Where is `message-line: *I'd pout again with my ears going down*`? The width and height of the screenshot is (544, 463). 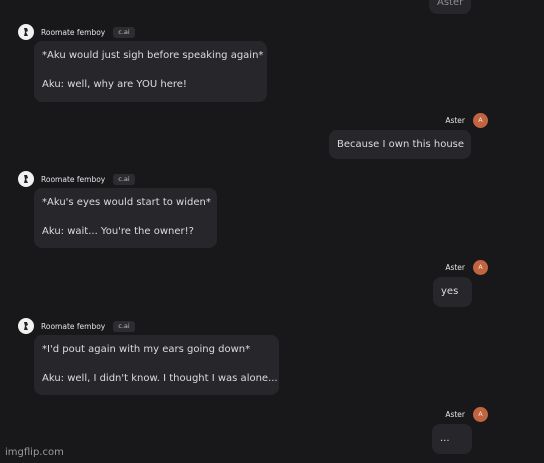
message-line: *I'd pout again with my ears going down* is located at coordinates (146, 349).